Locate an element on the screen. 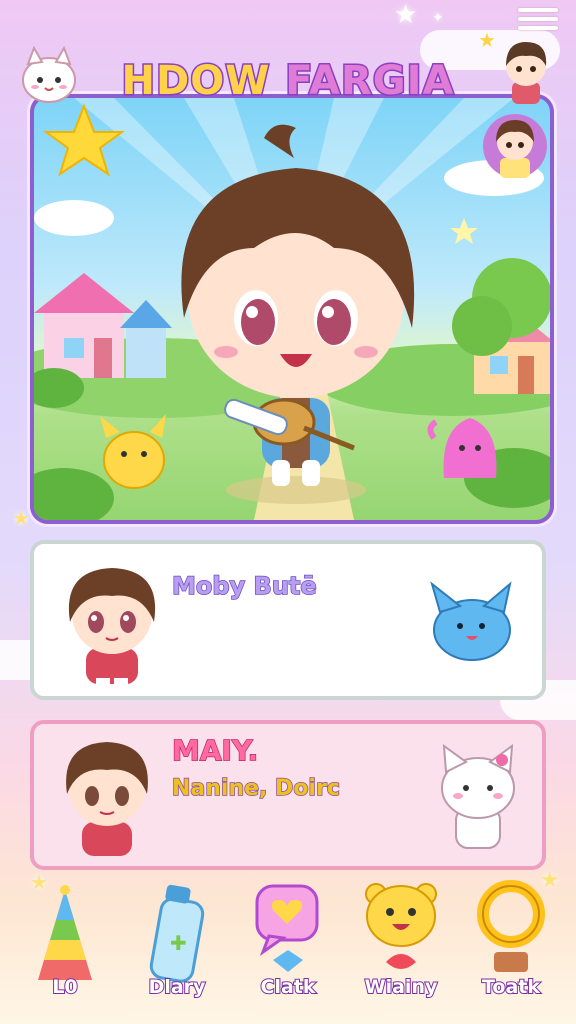 This screenshot has height=1024, width=576. dock-item-wiainy: Wiainy is located at coordinates (401, 950).